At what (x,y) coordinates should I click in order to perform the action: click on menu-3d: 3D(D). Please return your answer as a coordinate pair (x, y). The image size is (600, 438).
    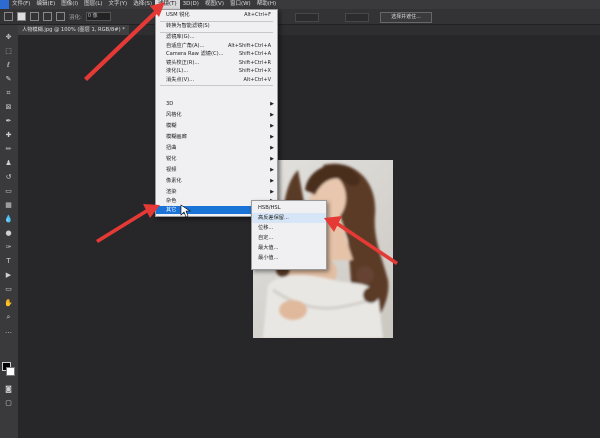
    Looking at the image, I should click on (191, 4).